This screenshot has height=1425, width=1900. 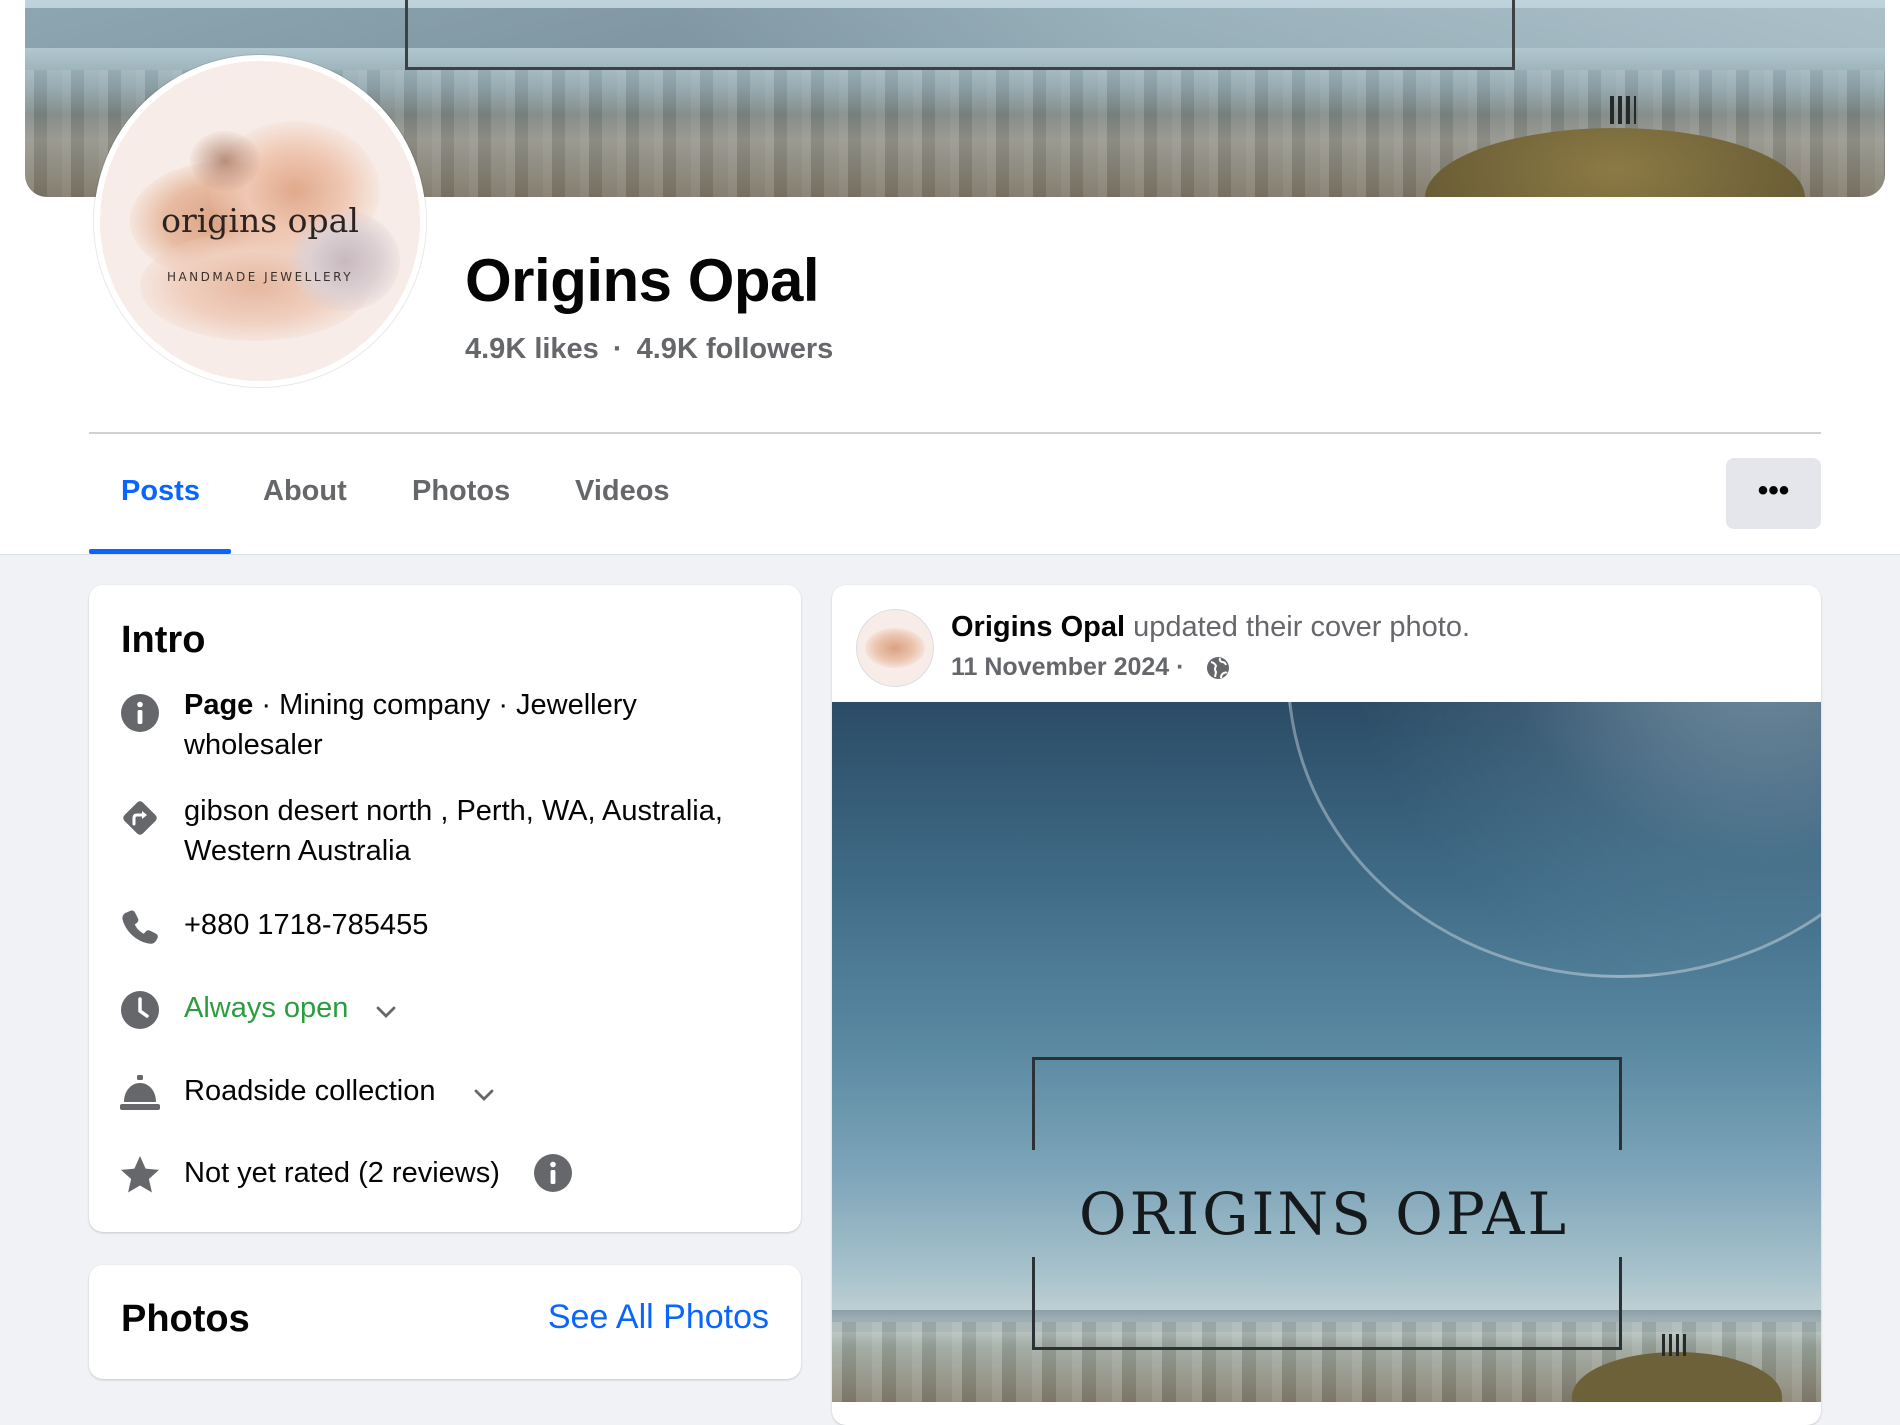 I want to click on star-icon, so click(x=140, y=1174).